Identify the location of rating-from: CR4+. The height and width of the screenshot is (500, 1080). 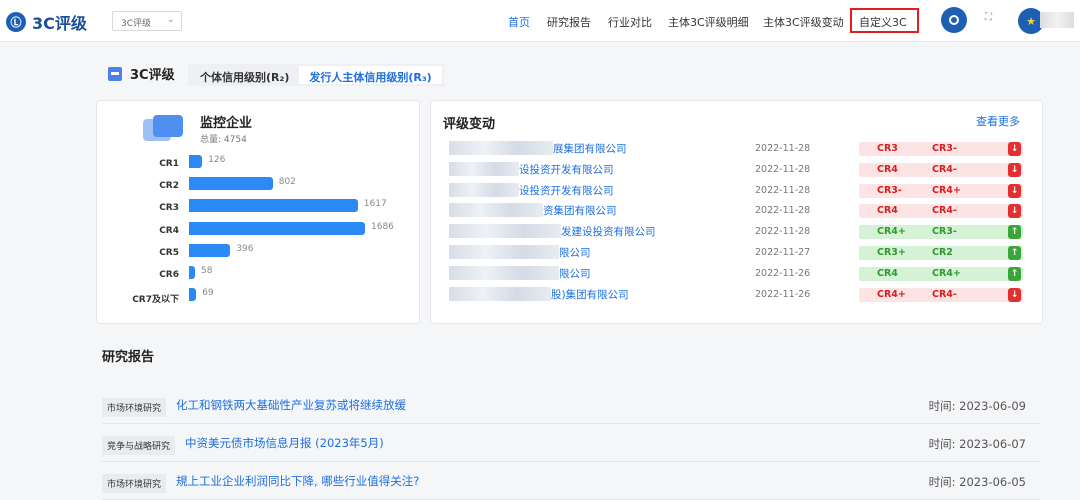
(891, 294).